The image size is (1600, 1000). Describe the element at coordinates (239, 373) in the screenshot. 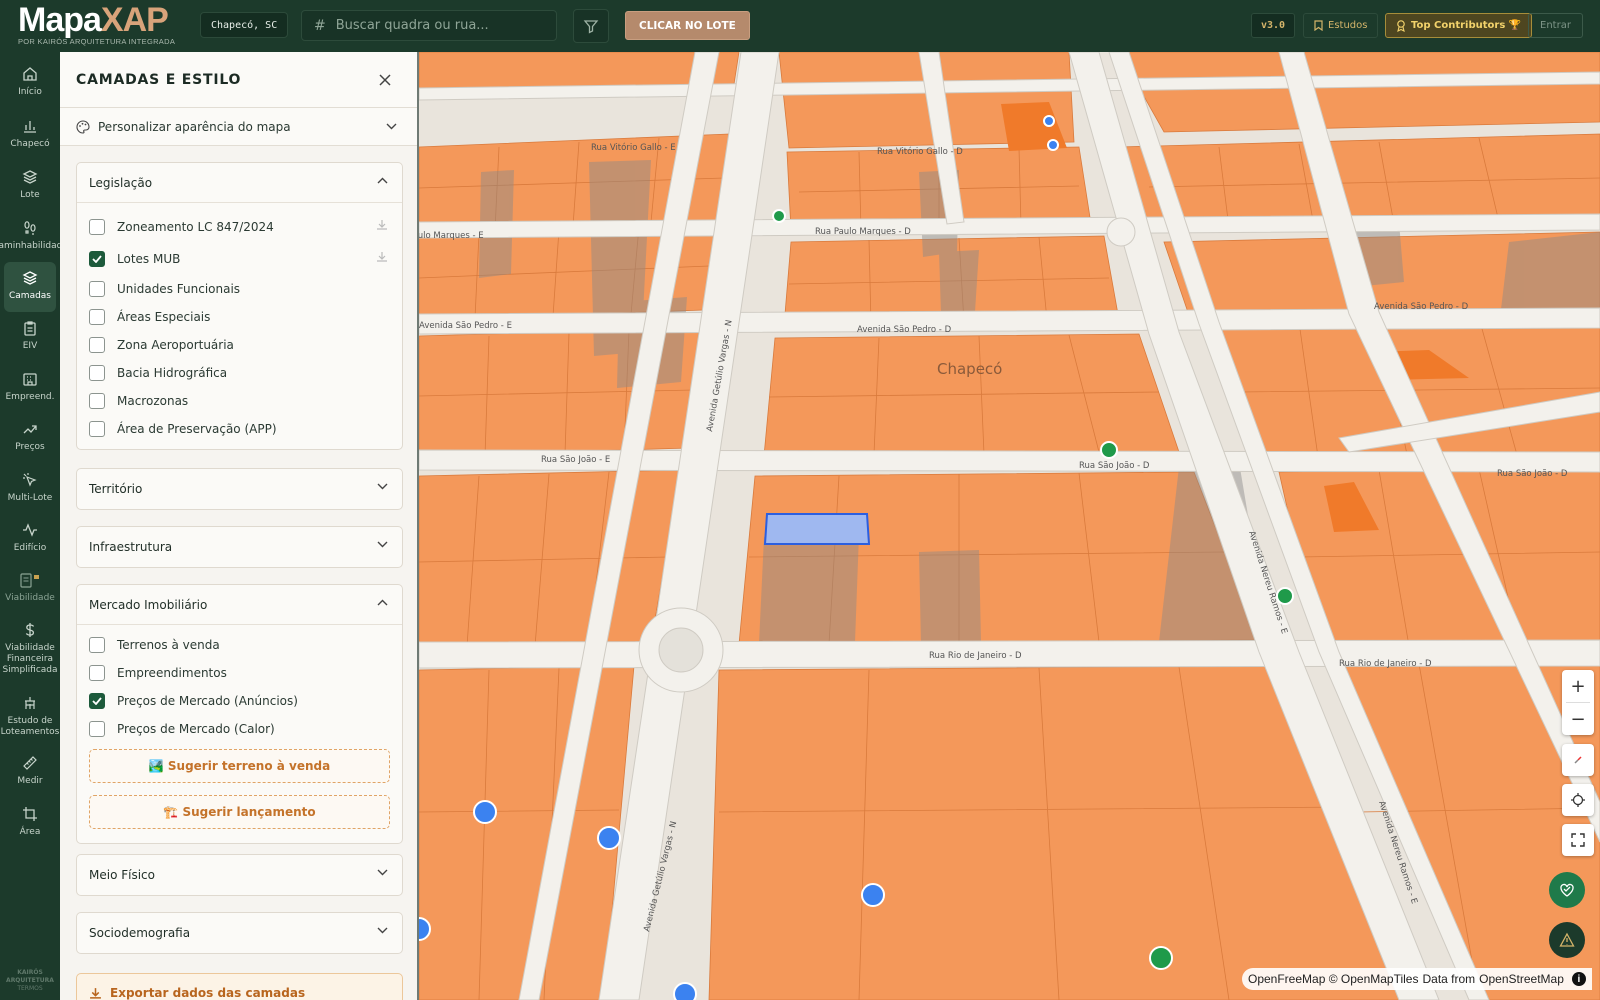

I see `layer-item: Bacia Hidrográfica` at that location.